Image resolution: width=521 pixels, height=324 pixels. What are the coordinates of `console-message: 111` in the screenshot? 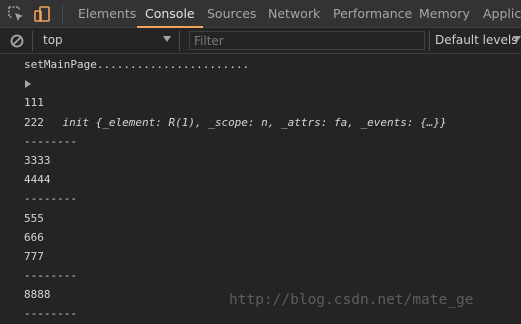 It's located at (34, 103).